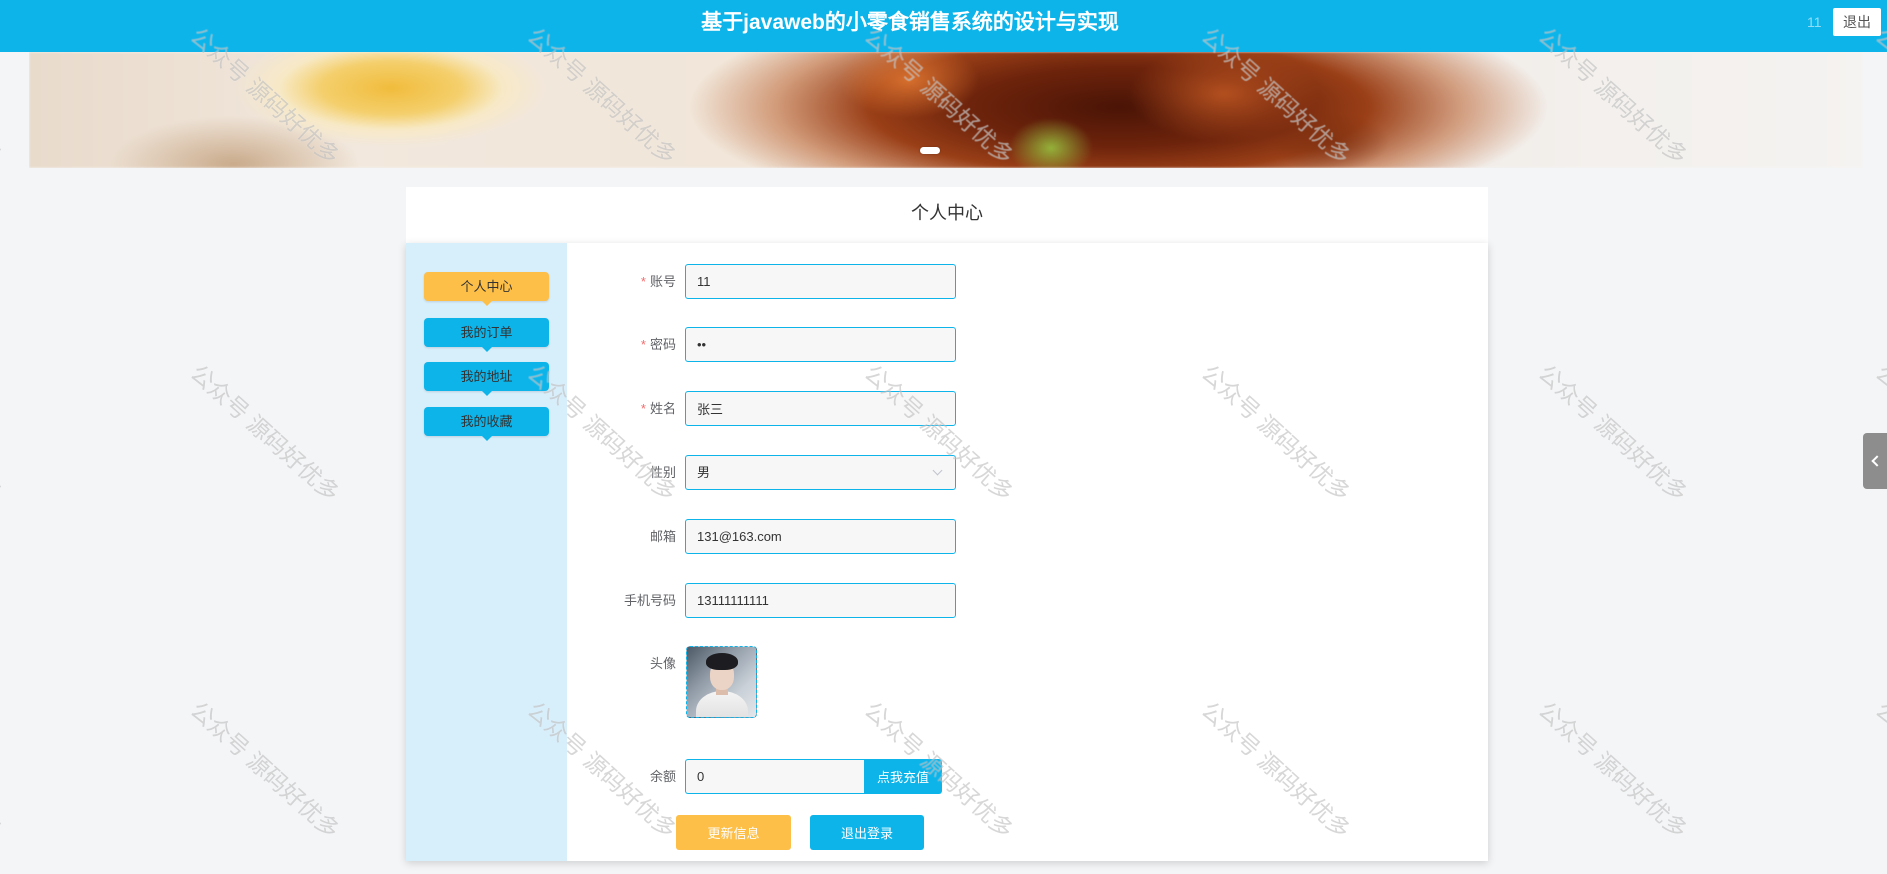 The width and height of the screenshot is (1887, 874). I want to click on site-title: 基于javaweb的小零食销售系统的设计与实现, so click(910, 22).